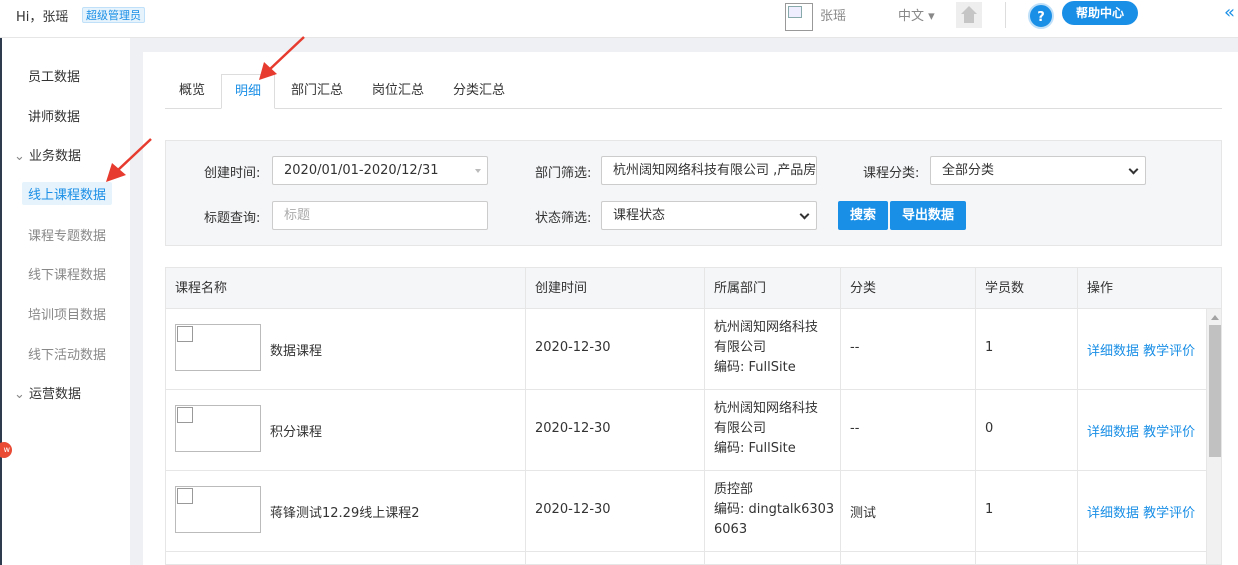  I want to click on tab-bar: 概览 明细 部门汇总 岗位汇总 分类汇总, so click(693, 91).